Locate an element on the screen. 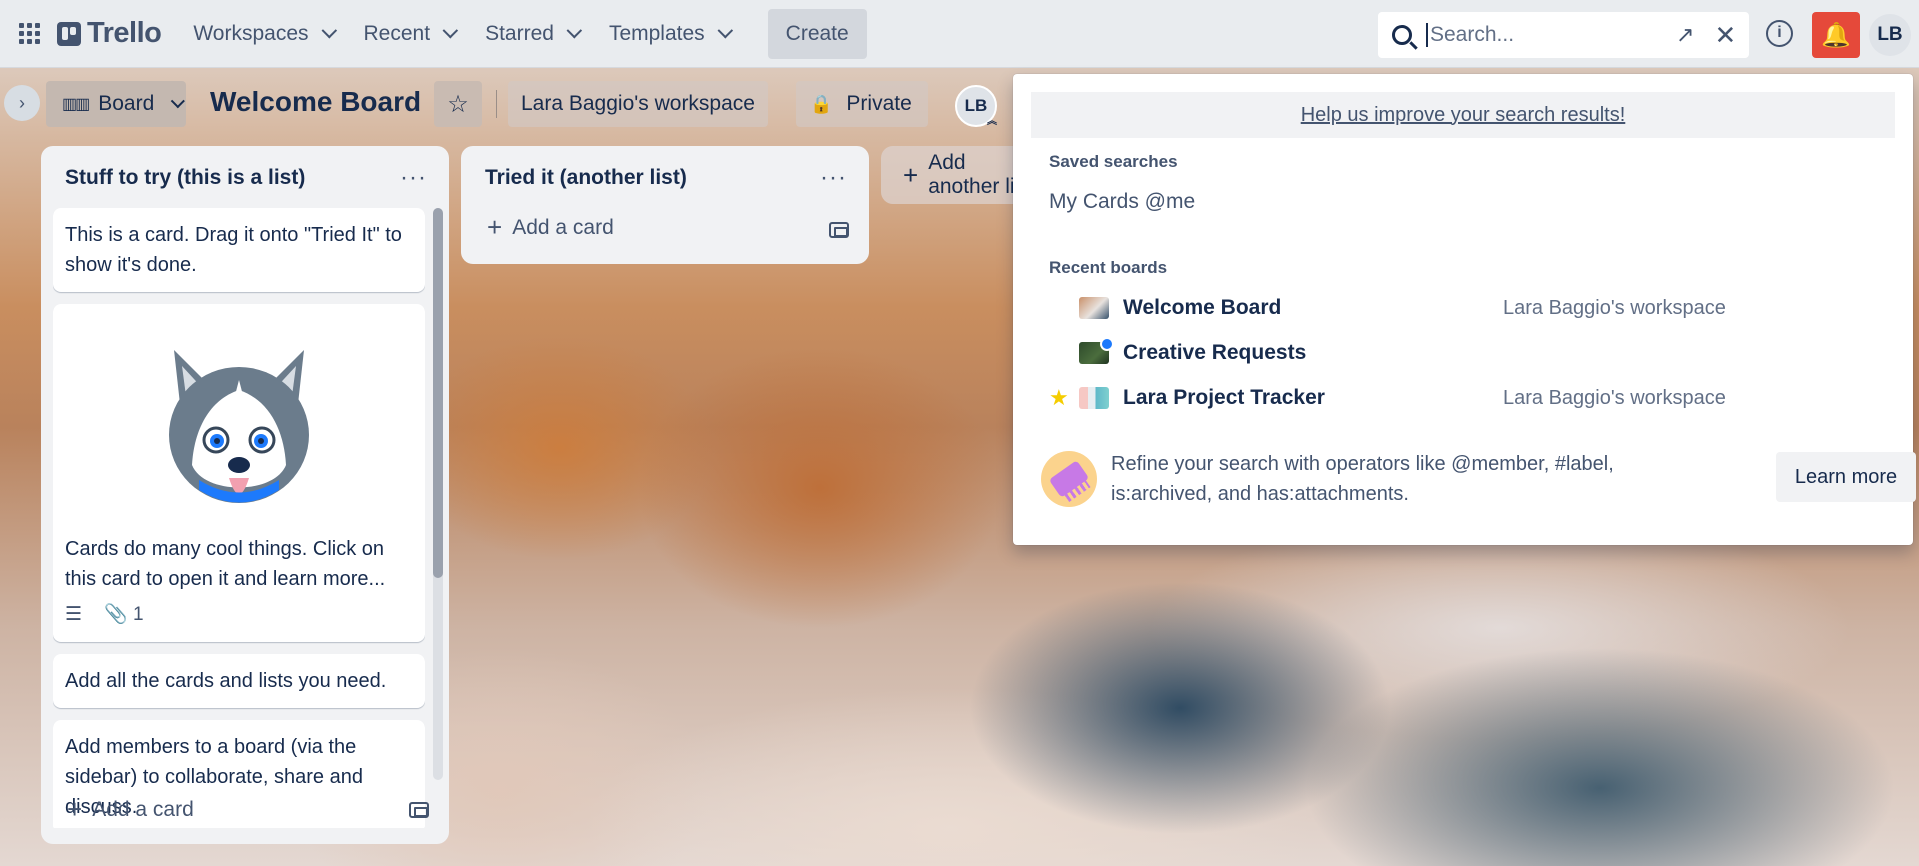  visibility-button: 🔒 Private is located at coordinates (862, 104).